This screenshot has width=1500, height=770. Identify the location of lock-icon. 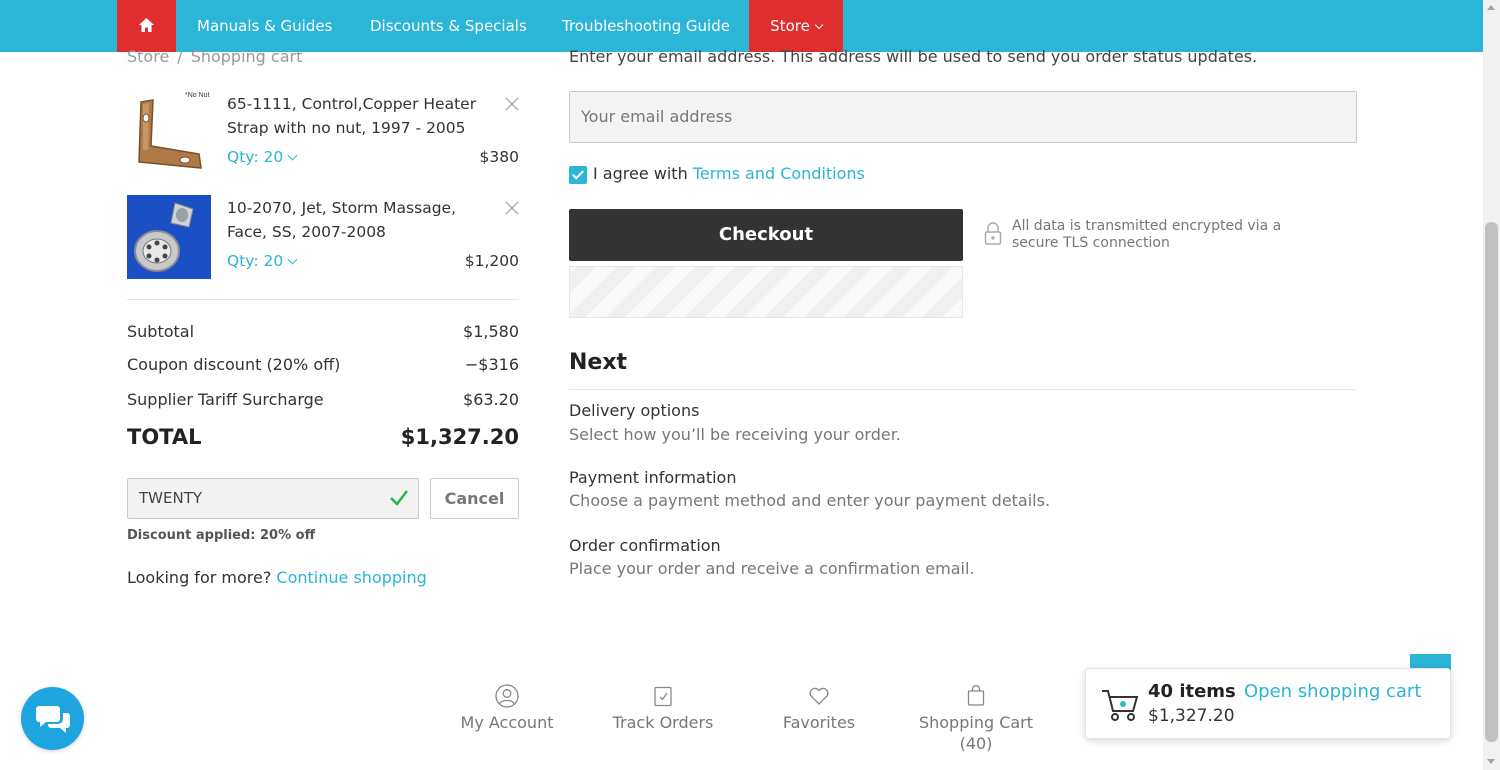
(993, 236).